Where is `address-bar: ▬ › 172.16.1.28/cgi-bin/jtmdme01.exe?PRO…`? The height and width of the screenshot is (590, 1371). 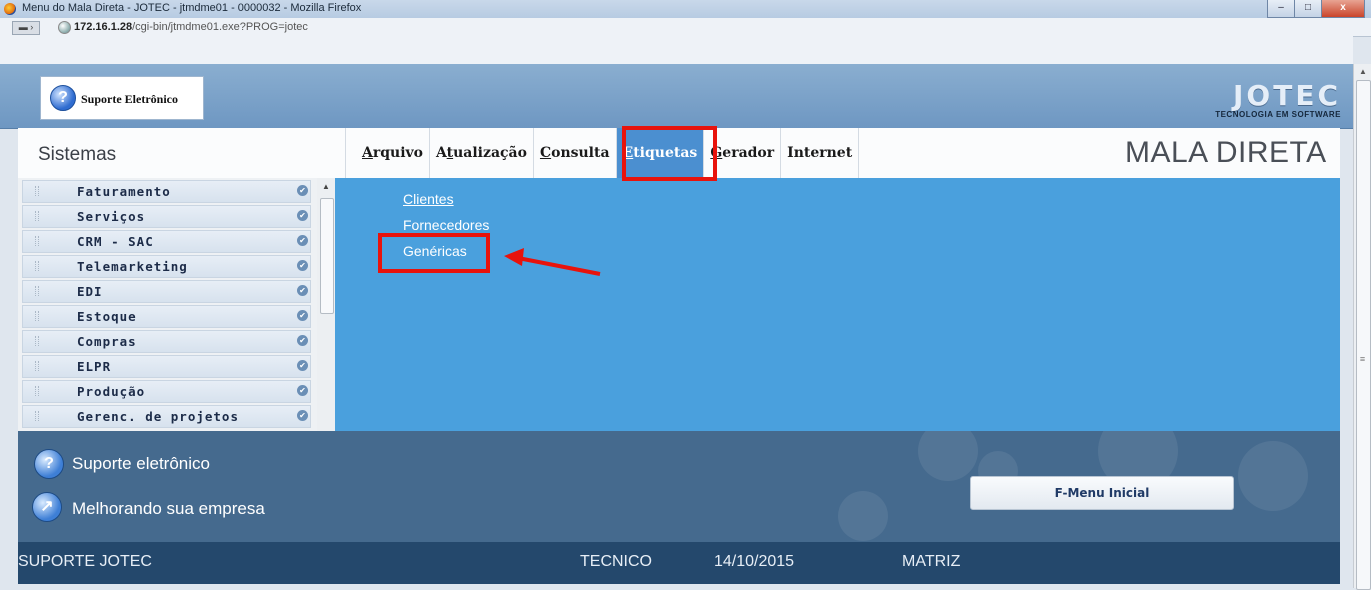
address-bar: ▬ › 172.16.1.28/cgi-bin/jtmdme01.exe?PRO… is located at coordinates (685, 27).